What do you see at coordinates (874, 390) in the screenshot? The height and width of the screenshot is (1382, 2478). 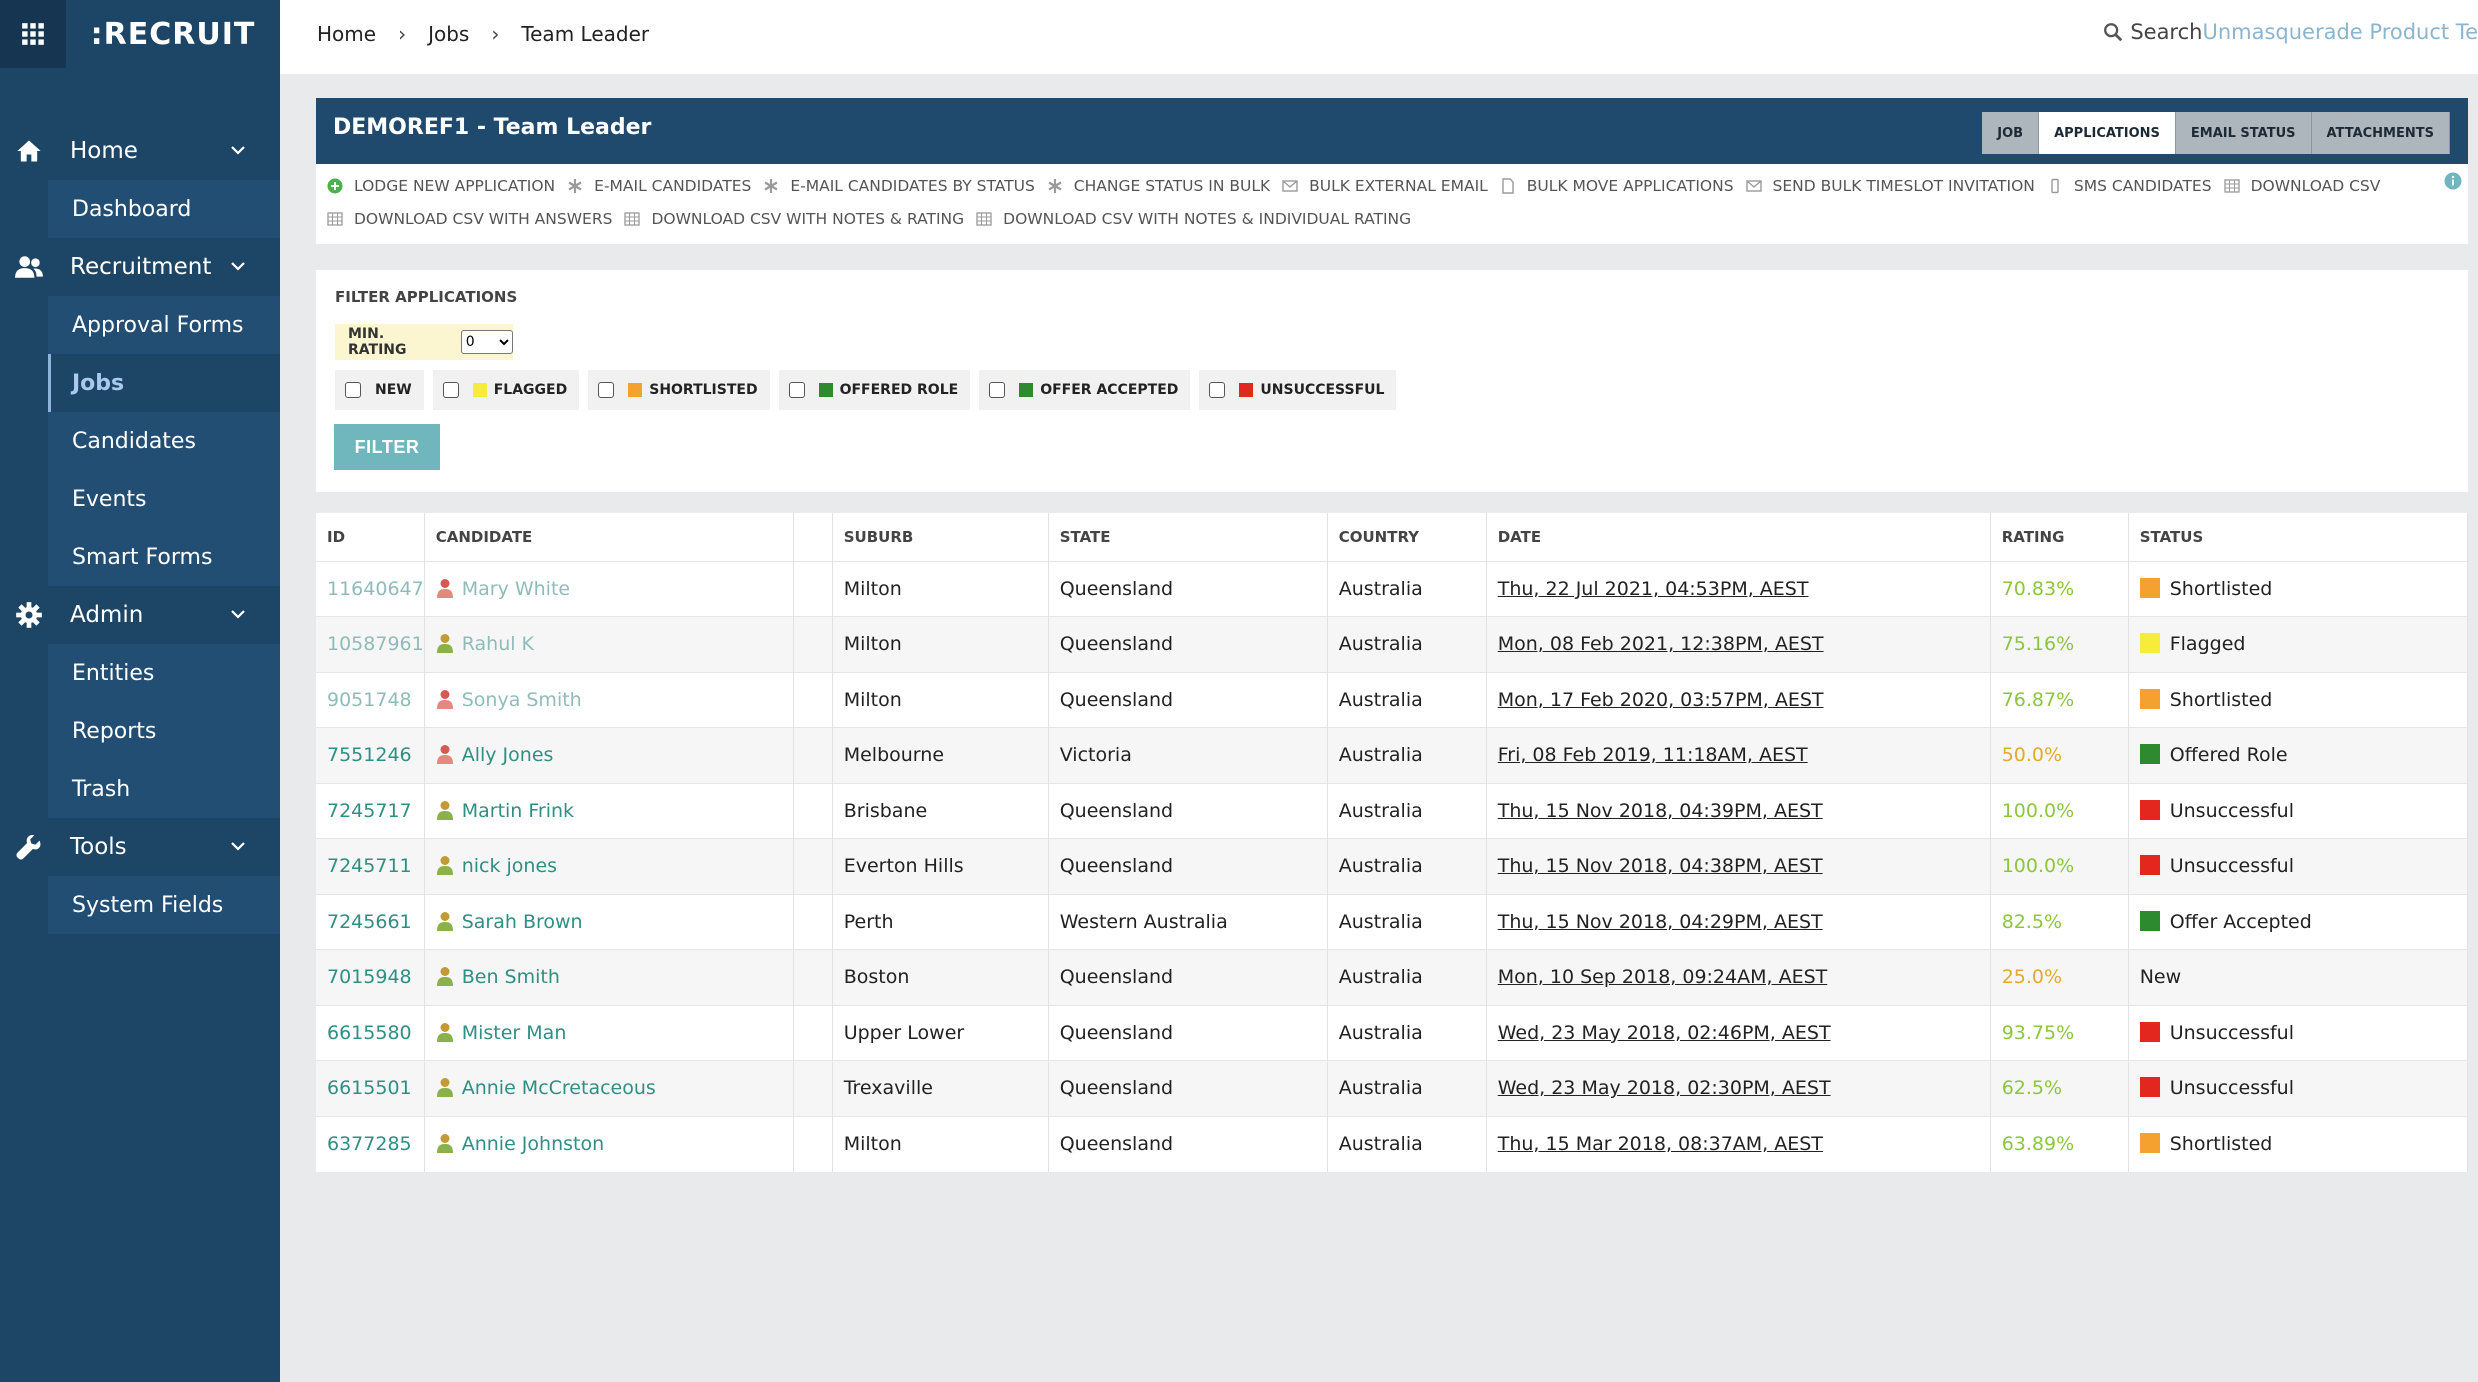 I see `status-filter-offered-role: OFFERED ROLE` at bounding box center [874, 390].